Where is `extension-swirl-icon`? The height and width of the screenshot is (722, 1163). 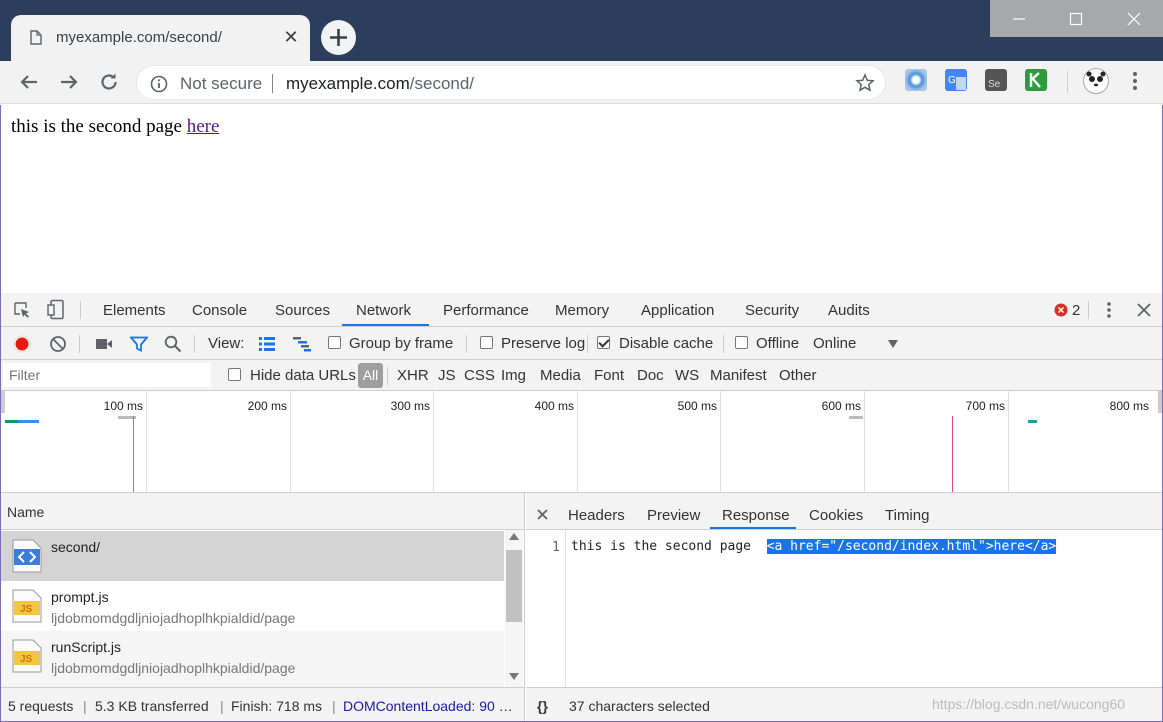 extension-swirl-icon is located at coordinates (916, 80).